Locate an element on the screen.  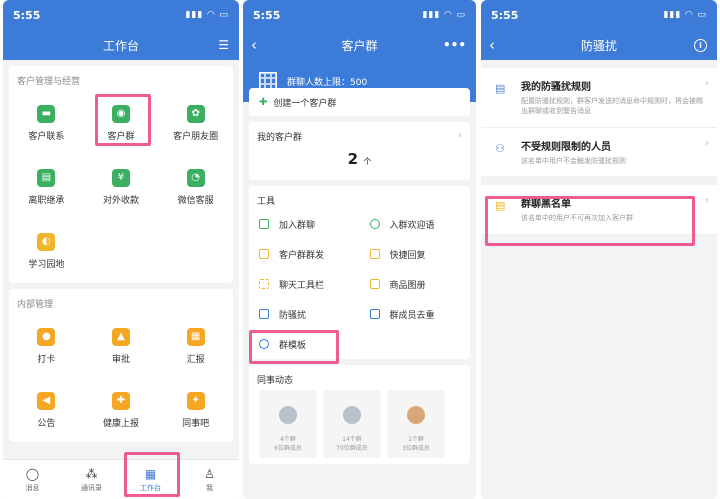
create-group-button: ✚ 创建一个客户群 is located at coordinates (359, 102).